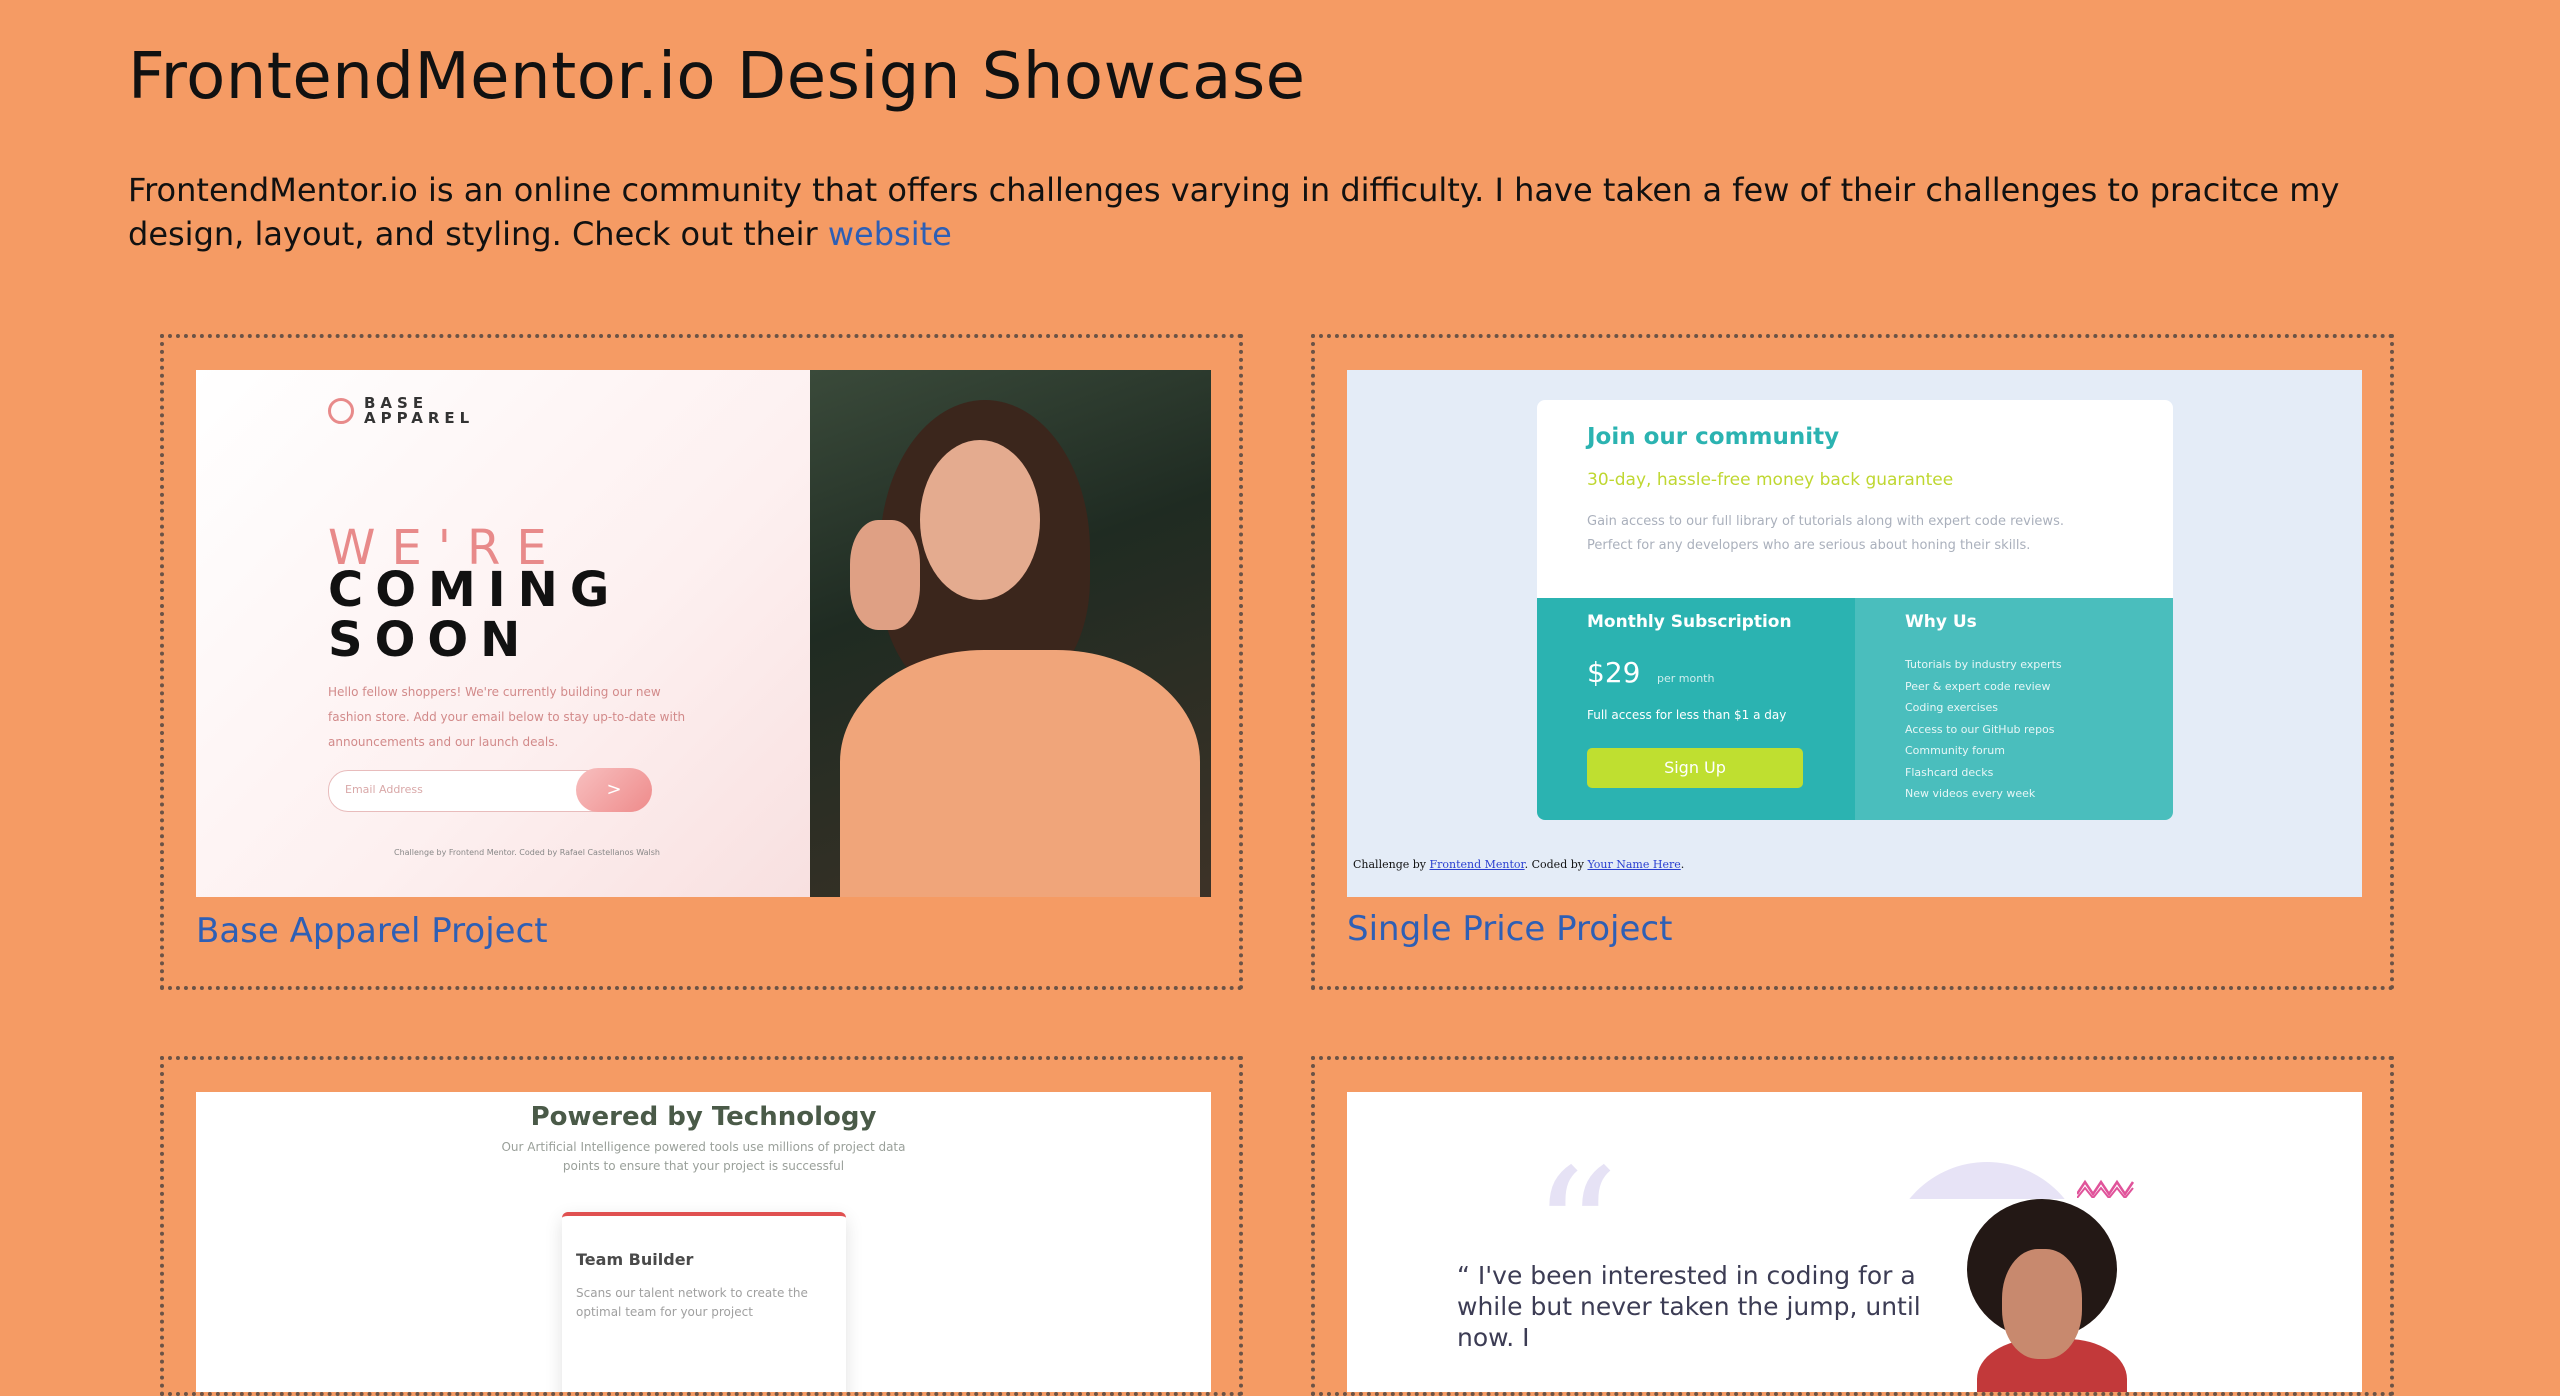 The height and width of the screenshot is (1396, 2560). I want to click on sign-up-button: Sign Up, so click(1695, 768).